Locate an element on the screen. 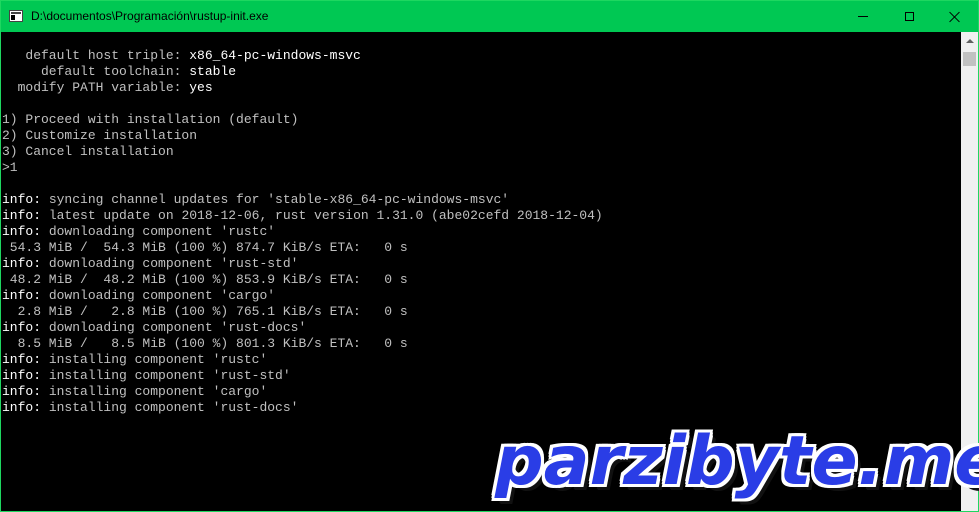 Image resolution: width=979 pixels, height=512 pixels. setting-label: default host triple: is located at coordinates (96, 55).